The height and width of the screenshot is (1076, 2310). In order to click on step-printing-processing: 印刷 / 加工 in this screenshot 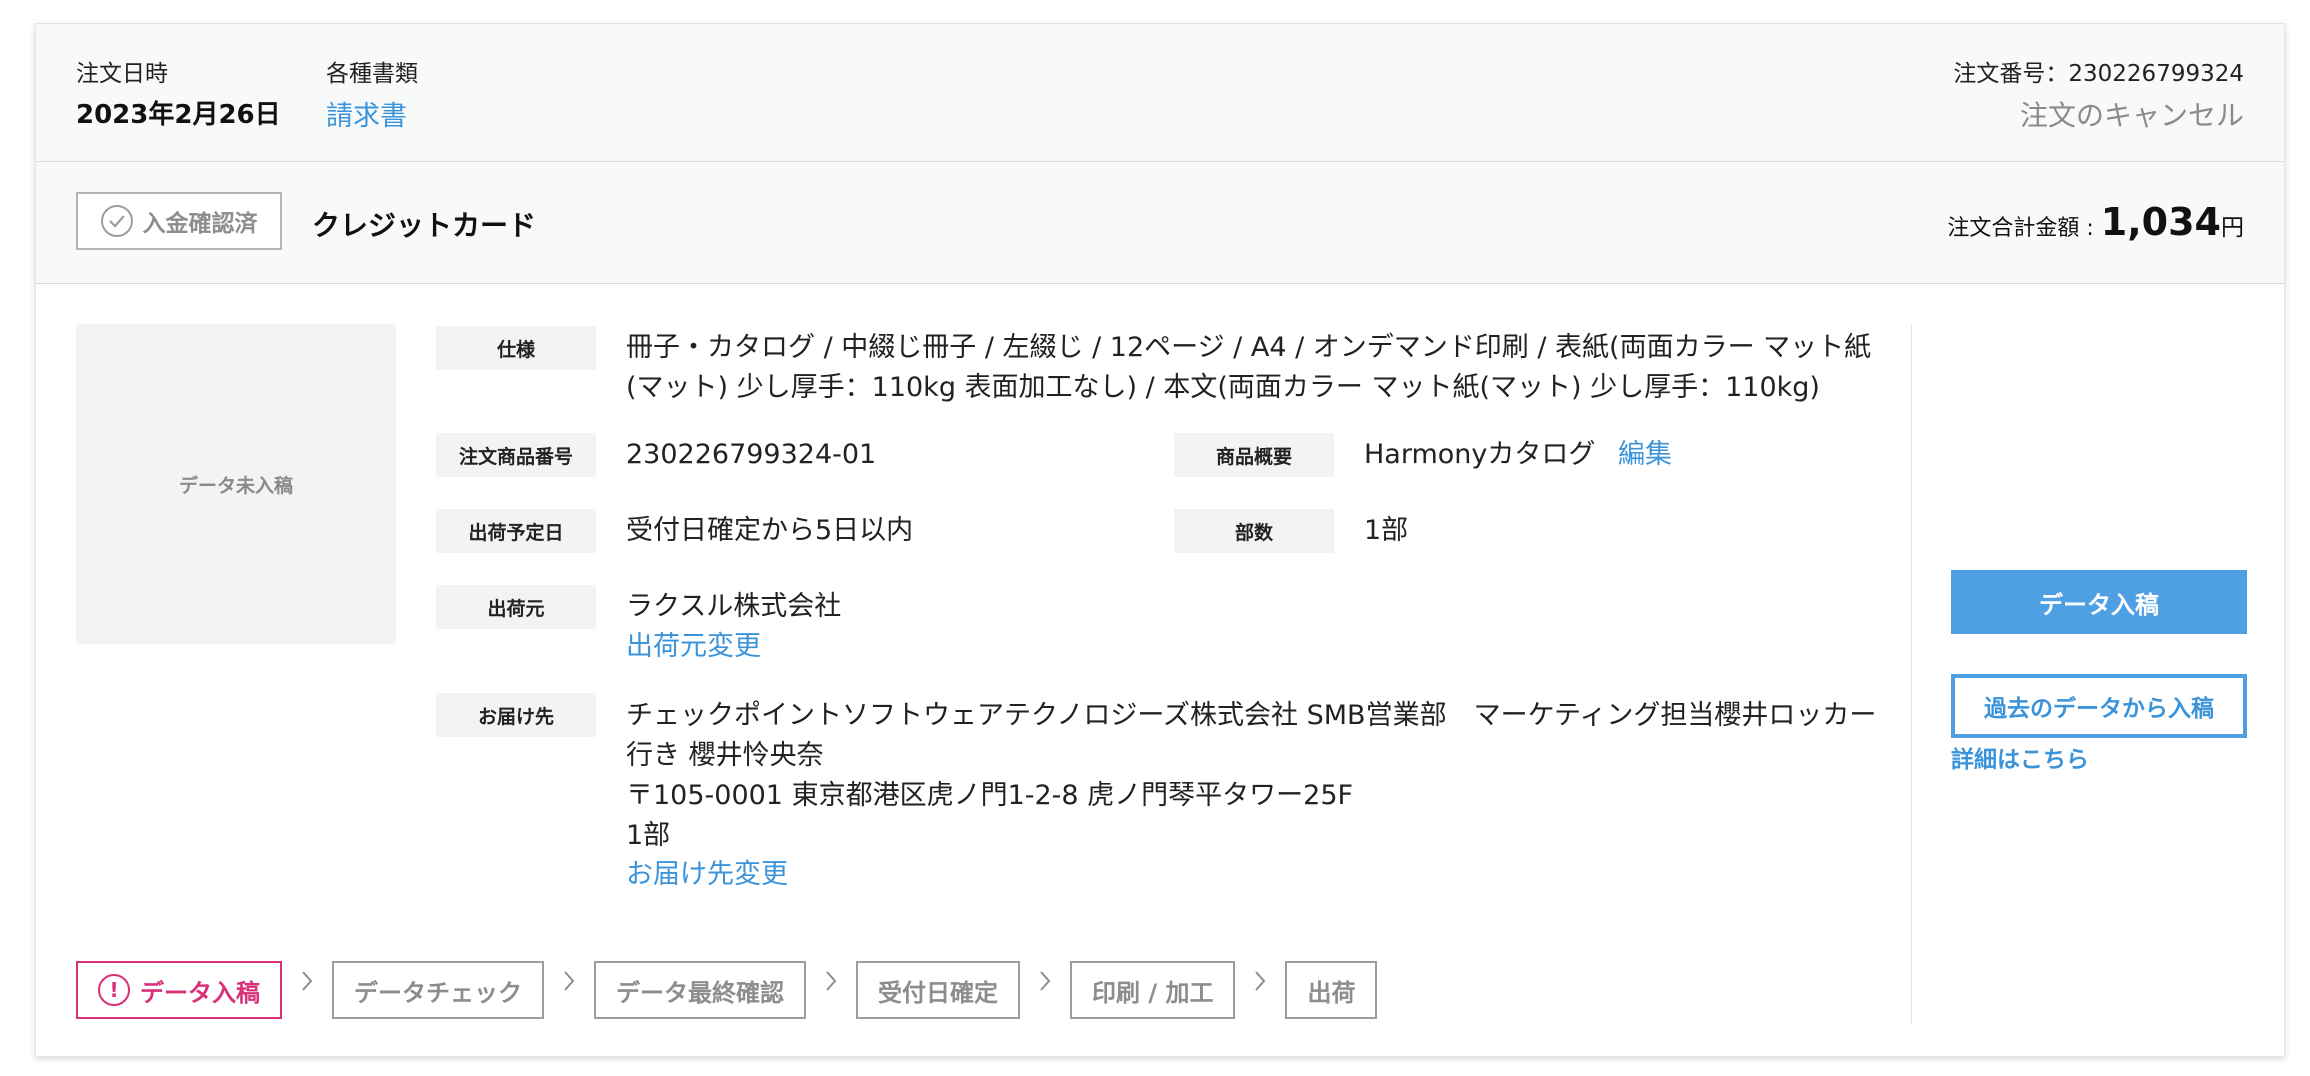, I will do `click(1153, 990)`.